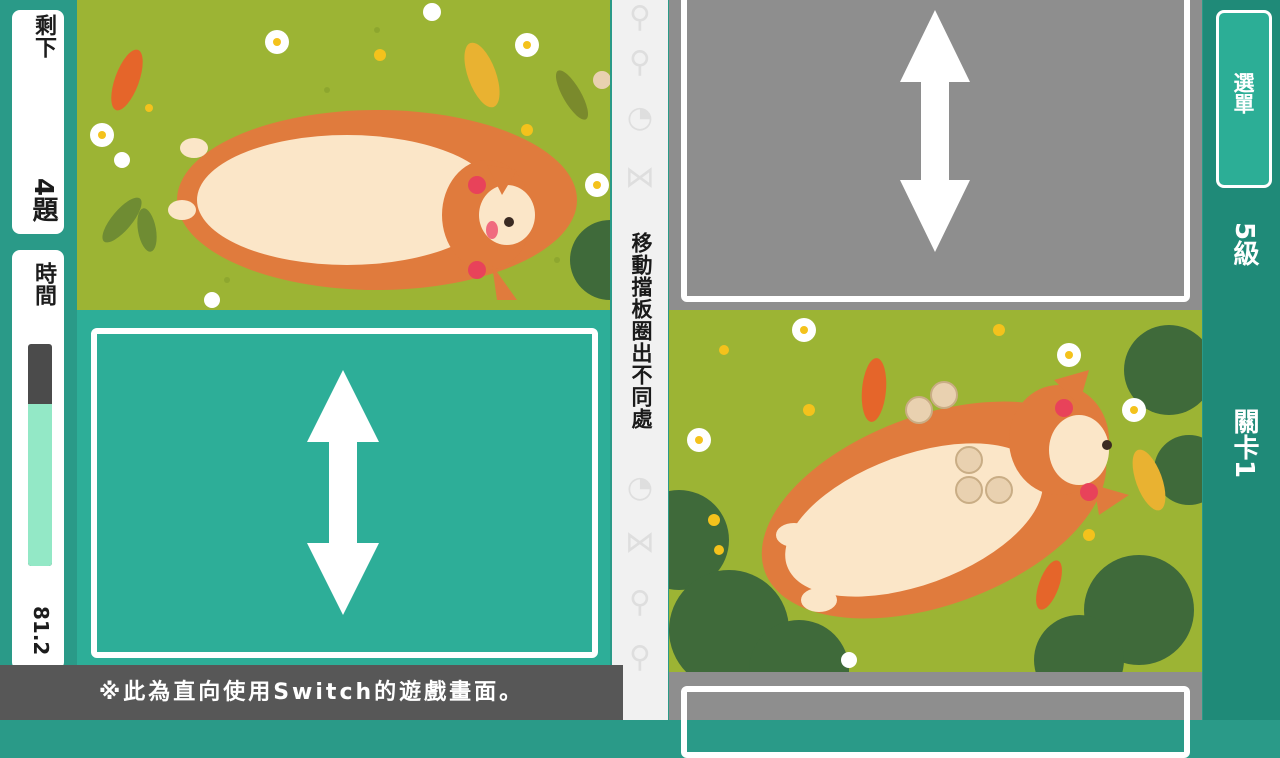  I want to click on time-label: 時間, so click(43, 284).